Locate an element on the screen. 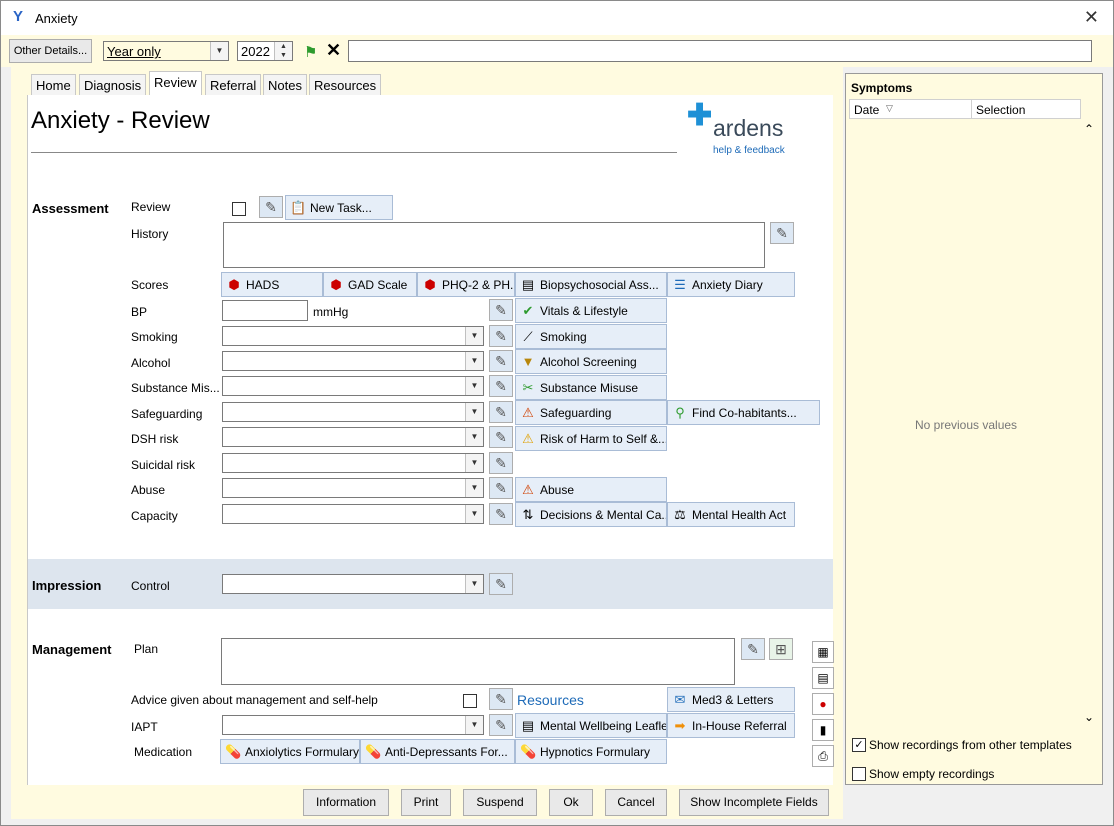 This screenshot has height=826, width=1114. suicidal-select: ▼ is located at coordinates (353, 463).